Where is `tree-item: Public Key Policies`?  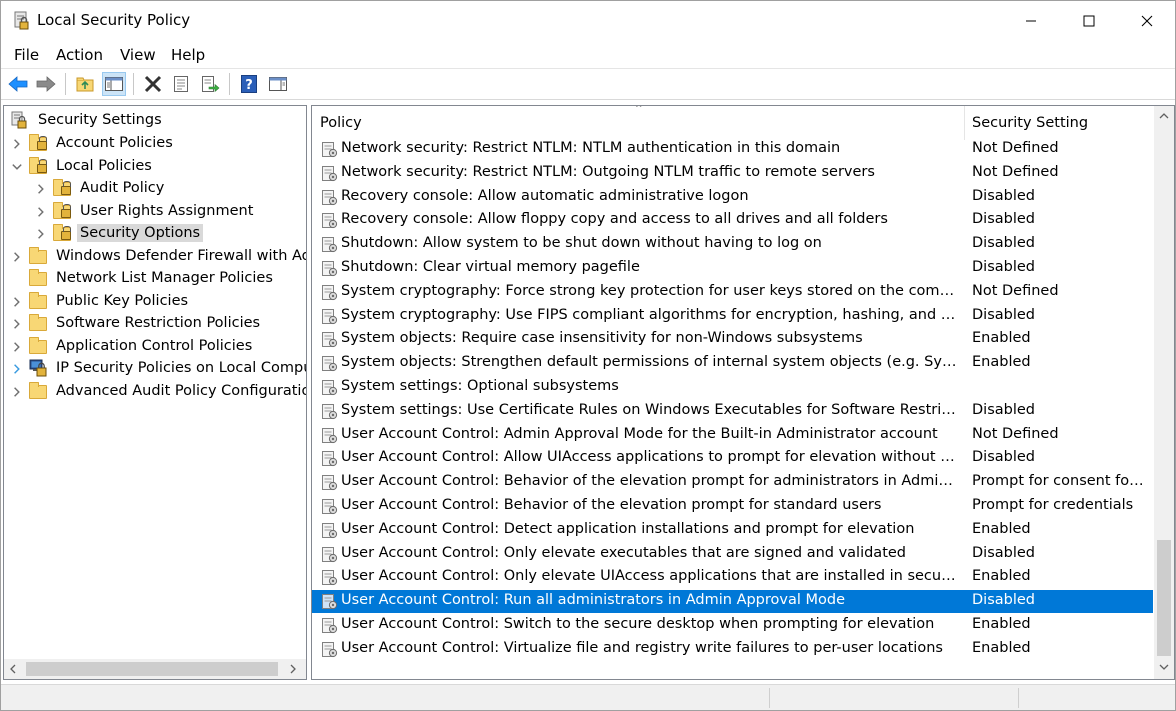 tree-item: Public Key Policies is located at coordinates (102, 301).